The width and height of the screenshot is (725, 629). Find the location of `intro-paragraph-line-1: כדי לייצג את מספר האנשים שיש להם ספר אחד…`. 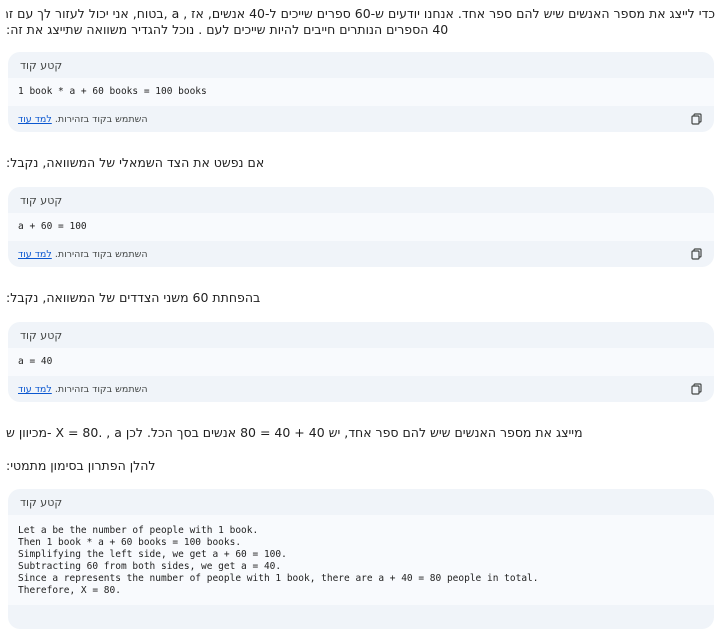

intro-paragraph-line-1: כדי לייצג את מספר האנשים שיש להם ספר אחד… is located at coordinates (360, 13).